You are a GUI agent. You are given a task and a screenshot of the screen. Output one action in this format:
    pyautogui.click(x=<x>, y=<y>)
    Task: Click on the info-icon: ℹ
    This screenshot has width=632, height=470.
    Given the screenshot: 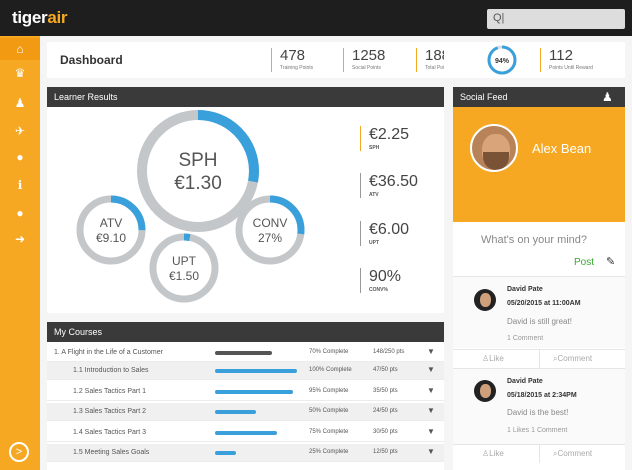 What is the action you would take?
    pyautogui.click(x=20, y=185)
    